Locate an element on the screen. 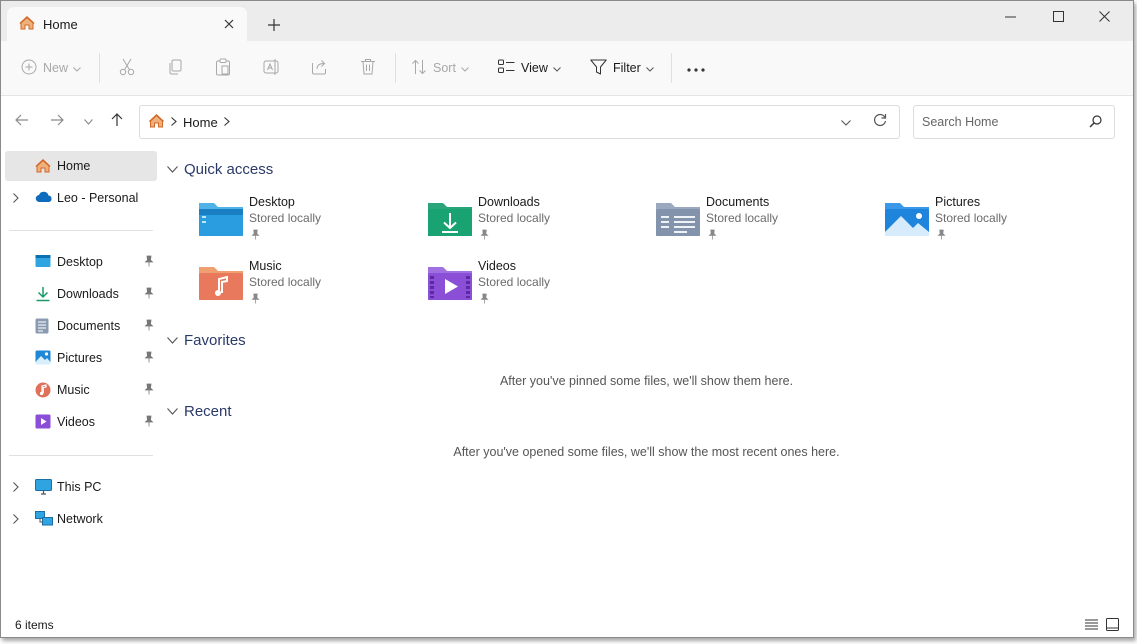  breadcrumb-home: Home is located at coordinates (200, 122).